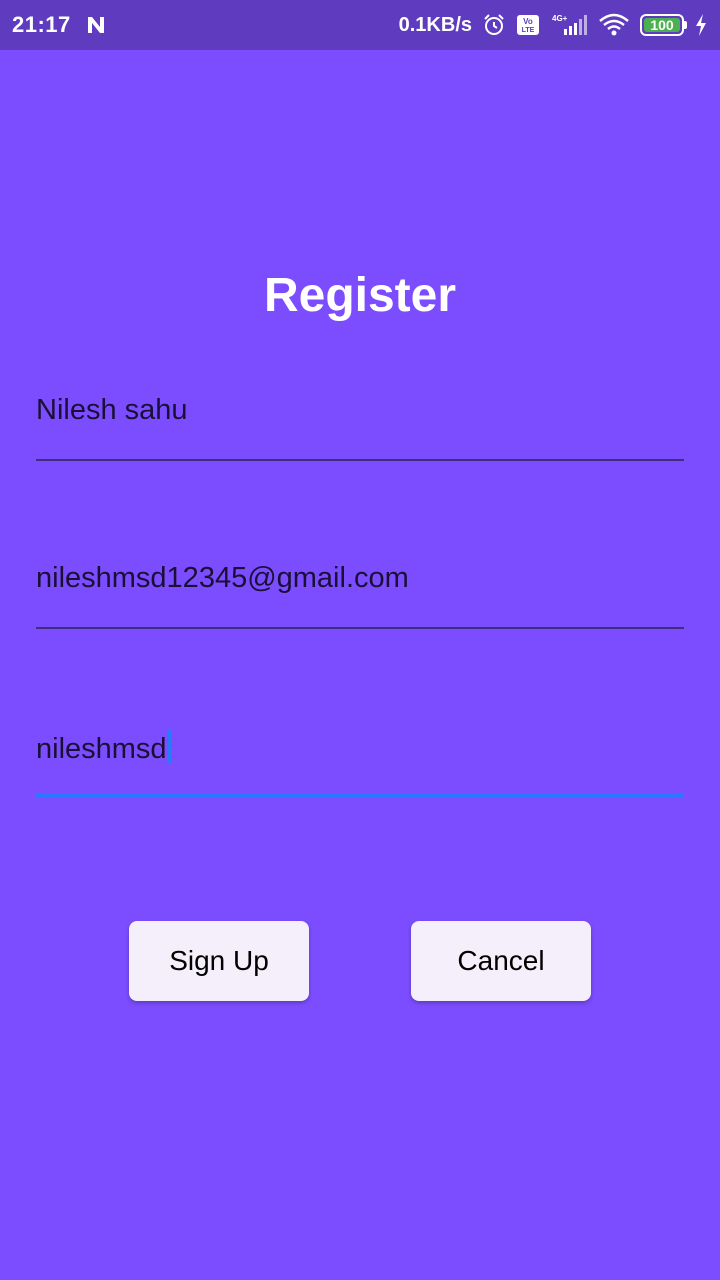 This screenshot has height=1280, width=720. Describe the element at coordinates (112, 410) in the screenshot. I see `name-field-value: Nilesh sahu` at that location.